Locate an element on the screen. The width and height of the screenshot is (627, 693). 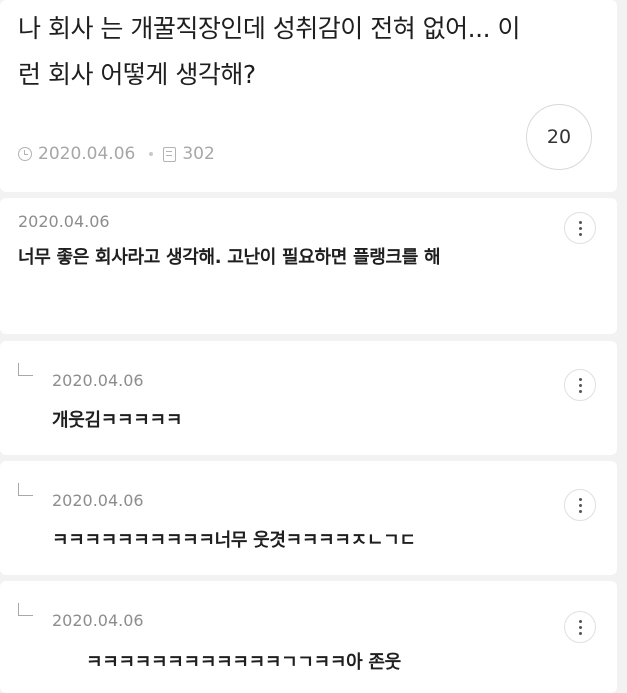
post-meta: 2020.04.06 302 is located at coordinates (116, 154).